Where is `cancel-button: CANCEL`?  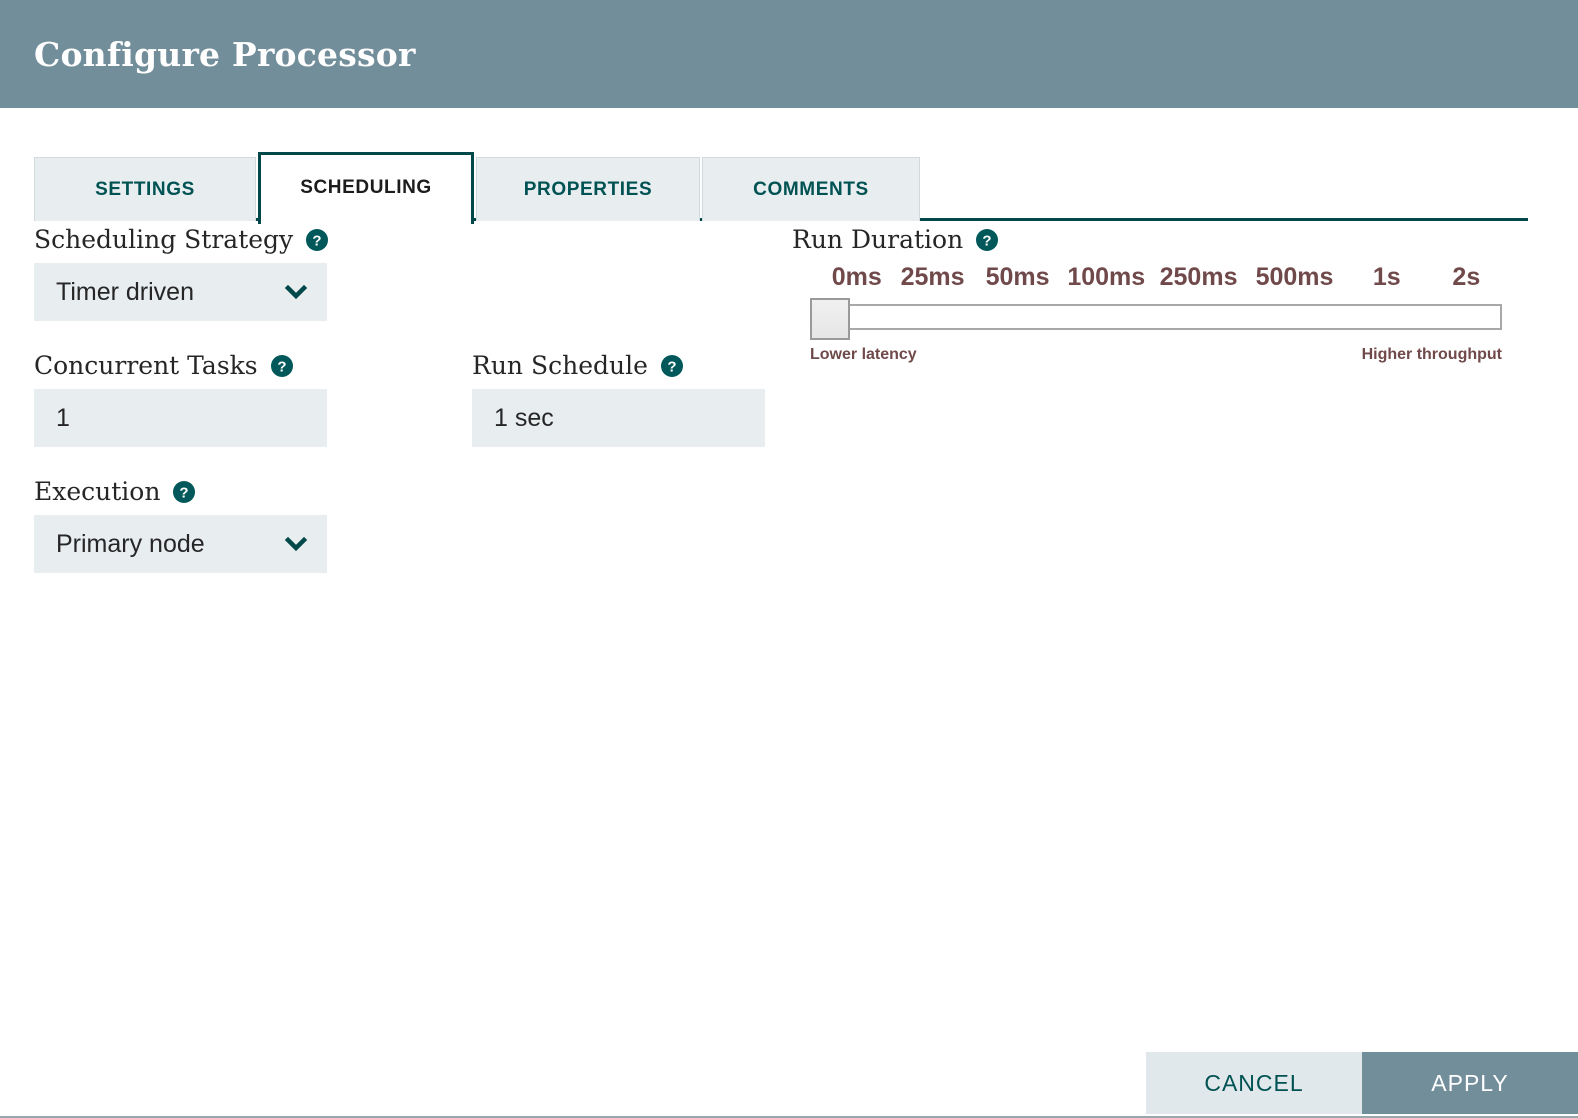
cancel-button: CANCEL is located at coordinates (1254, 1083).